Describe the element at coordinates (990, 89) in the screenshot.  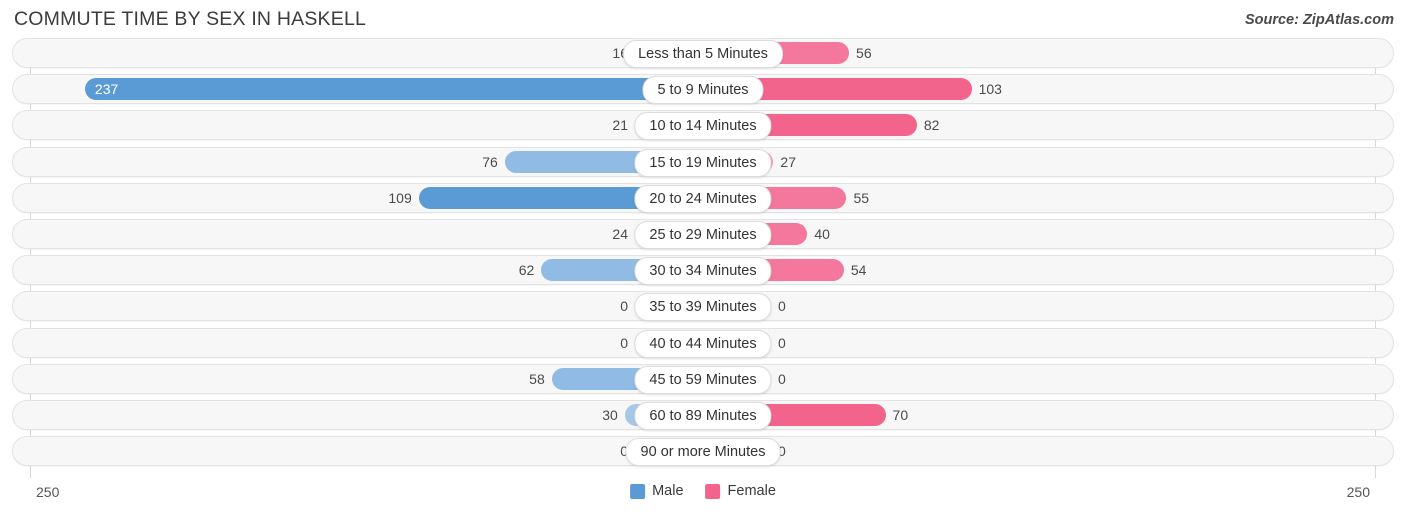
I see `female-value-label: 103` at that location.